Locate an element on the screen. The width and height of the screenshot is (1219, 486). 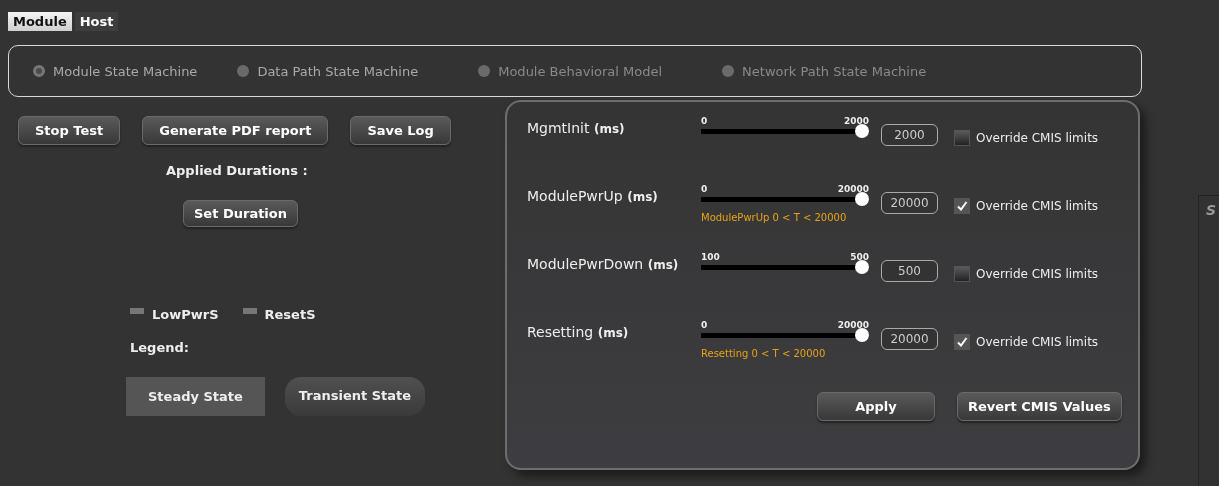
duration-label: ModulePwrDown (ms) is located at coordinates (603, 263).